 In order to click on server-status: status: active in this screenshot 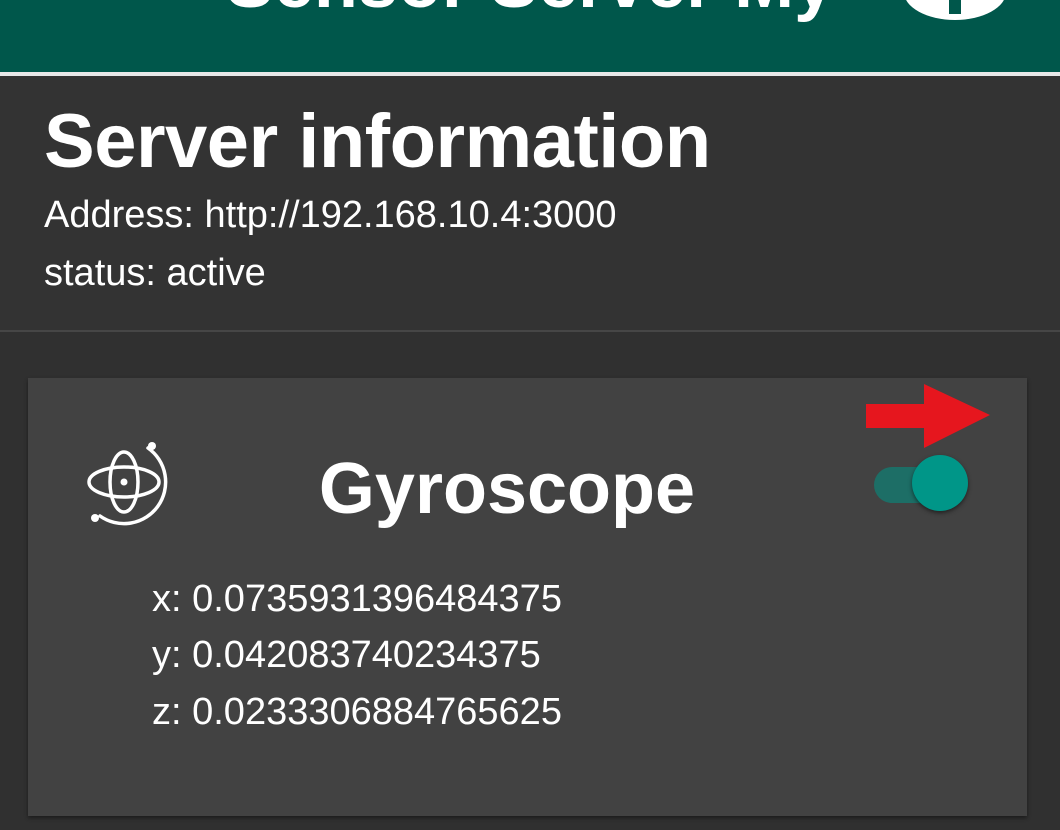, I will do `click(155, 273)`.